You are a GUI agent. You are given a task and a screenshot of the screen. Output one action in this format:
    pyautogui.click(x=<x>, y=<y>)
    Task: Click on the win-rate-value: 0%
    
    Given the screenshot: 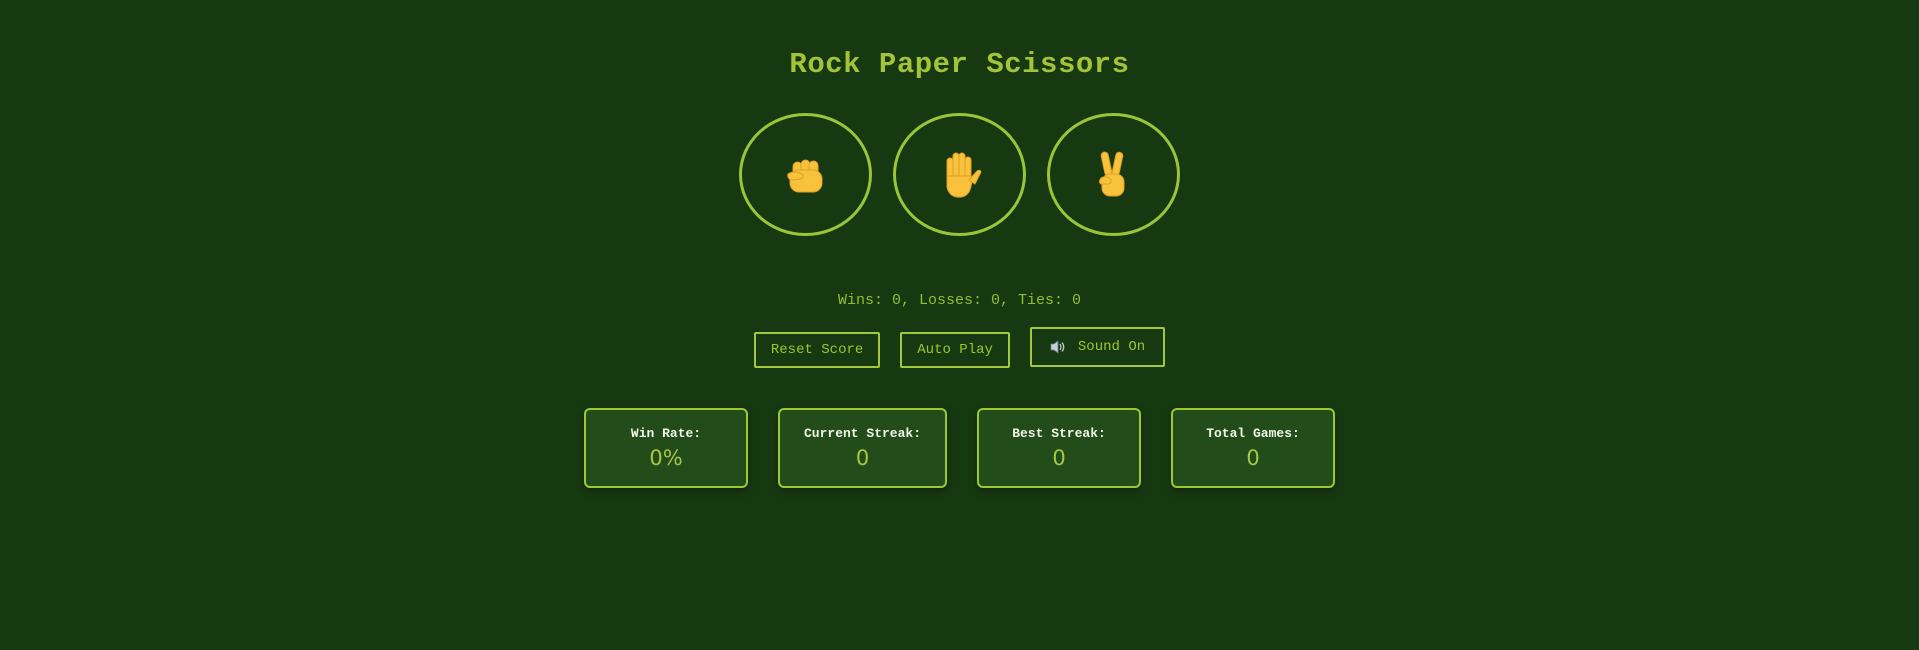 What is the action you would take?
    pyautogui.click(x=666, y=458)
    